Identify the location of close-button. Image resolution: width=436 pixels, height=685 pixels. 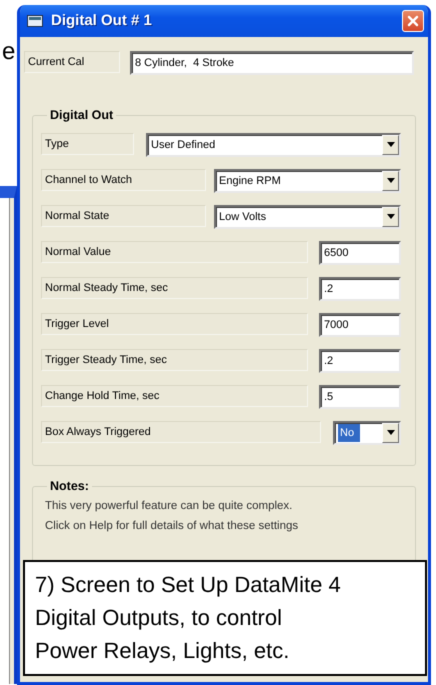
(413, 21).